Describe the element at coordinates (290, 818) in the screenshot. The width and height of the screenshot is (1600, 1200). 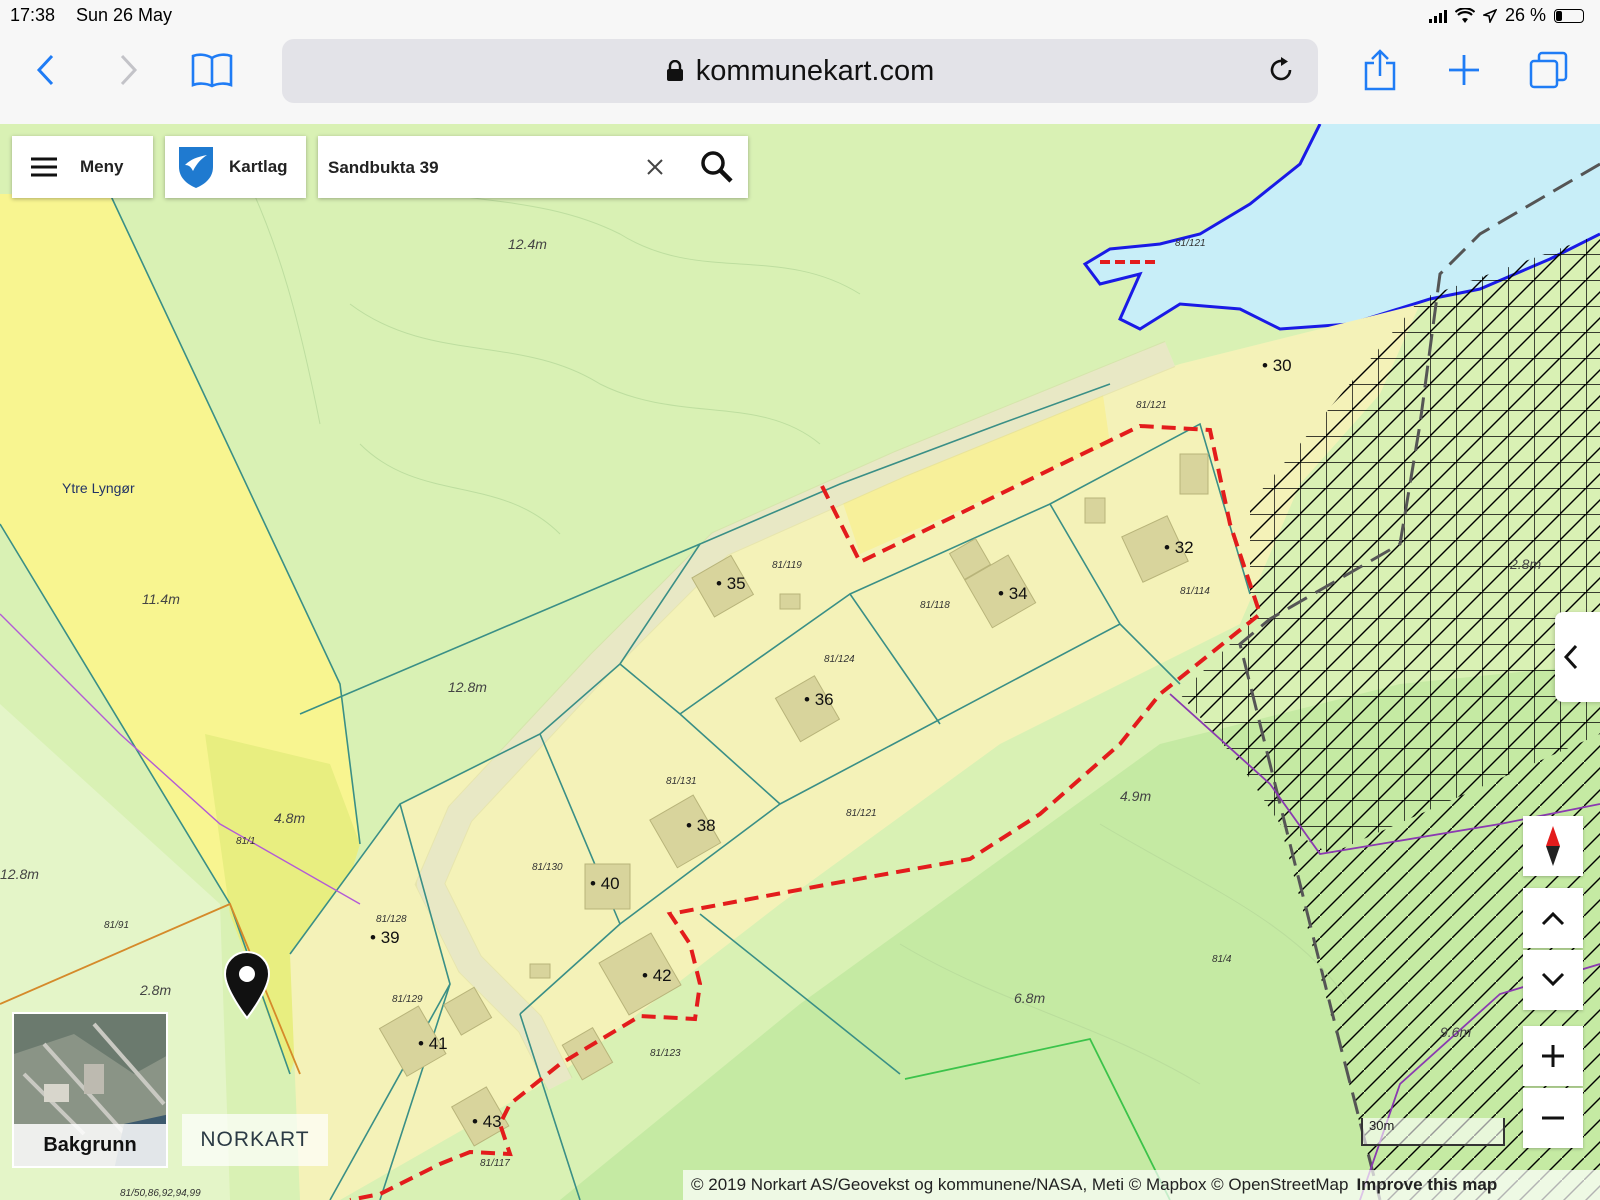
I see `elevation-label: 4.8m` at that location.